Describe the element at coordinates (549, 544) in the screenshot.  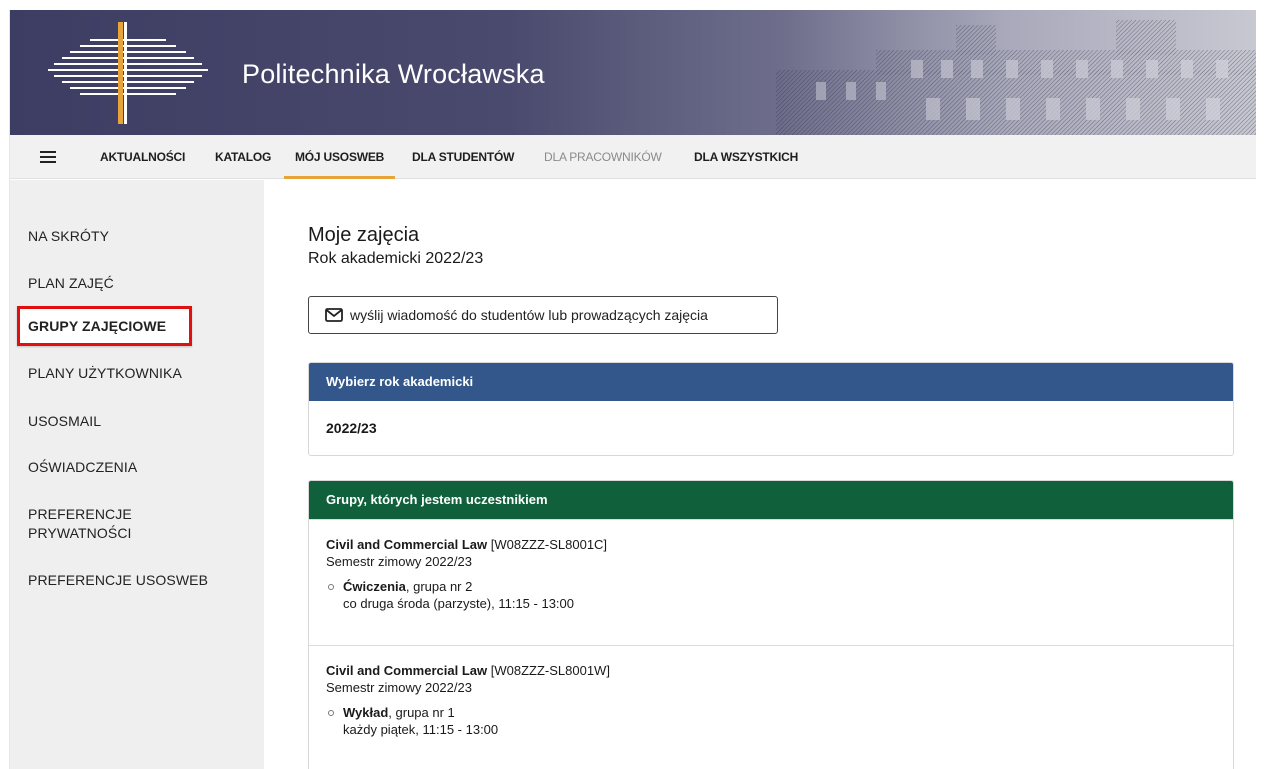
I see `course-code: [W08ZZZ-SL8001C]` at that location.